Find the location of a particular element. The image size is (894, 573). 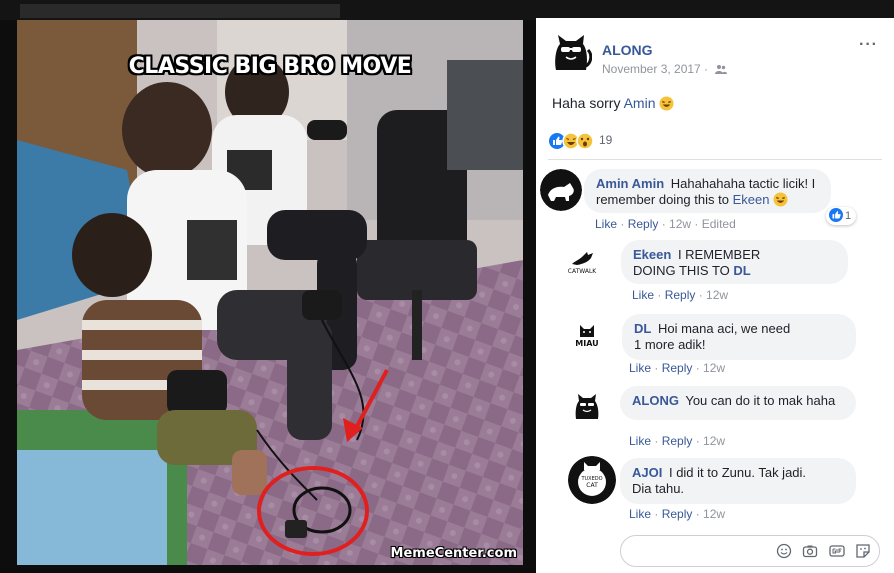

like-count: 1 is located at coordinates (848, 216).